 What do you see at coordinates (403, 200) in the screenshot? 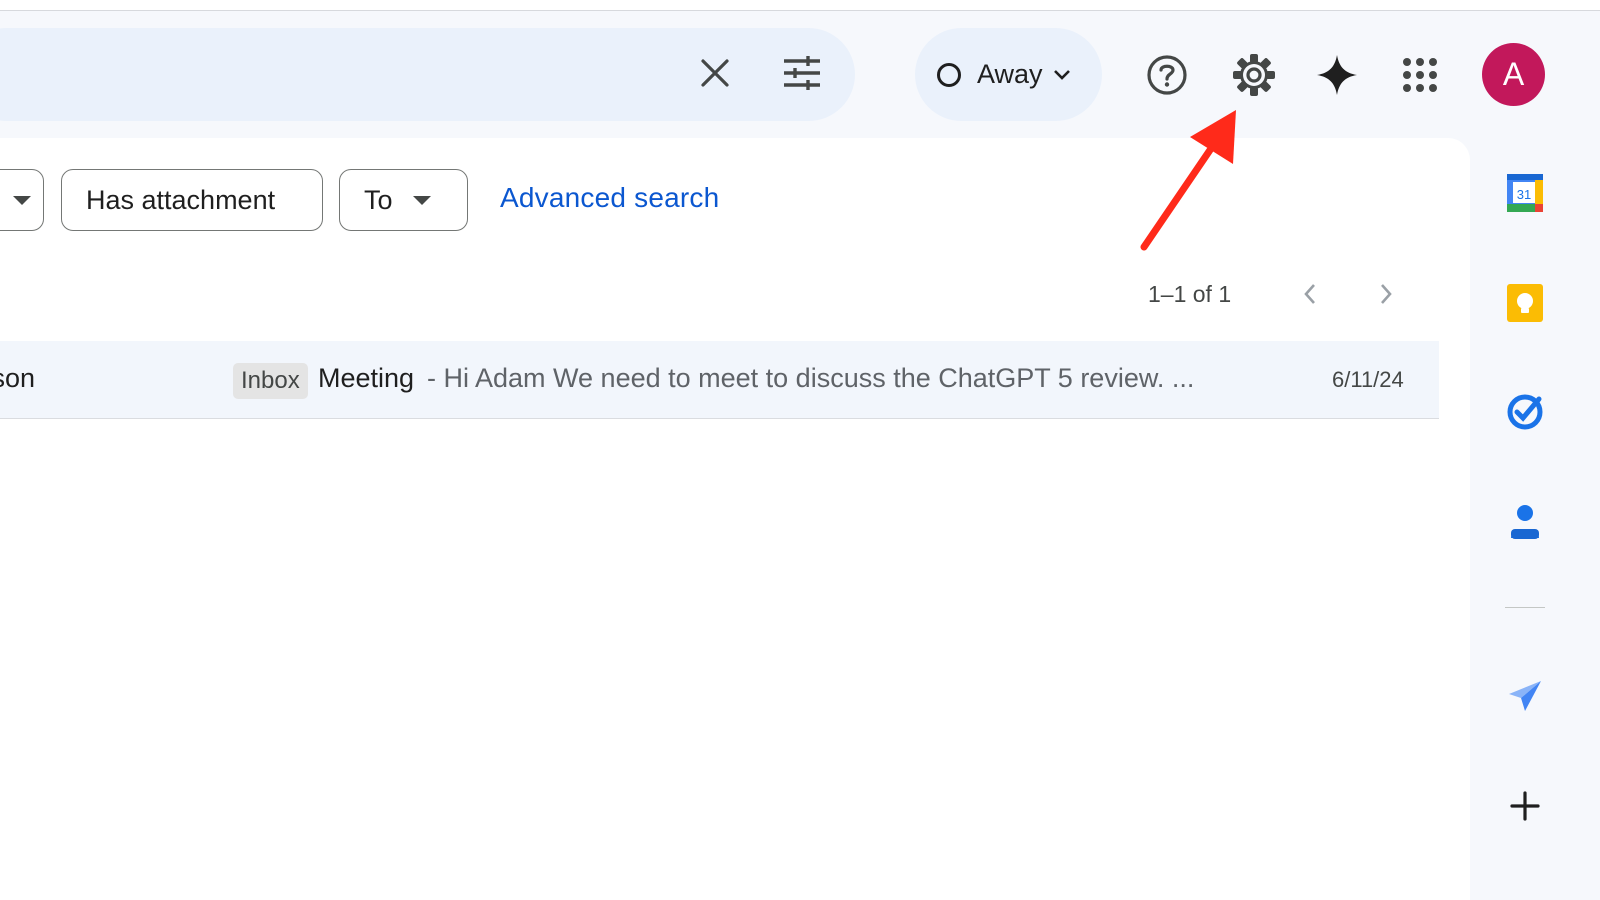
I see `filter-chip-to: To` at bounding box center [403, 200].